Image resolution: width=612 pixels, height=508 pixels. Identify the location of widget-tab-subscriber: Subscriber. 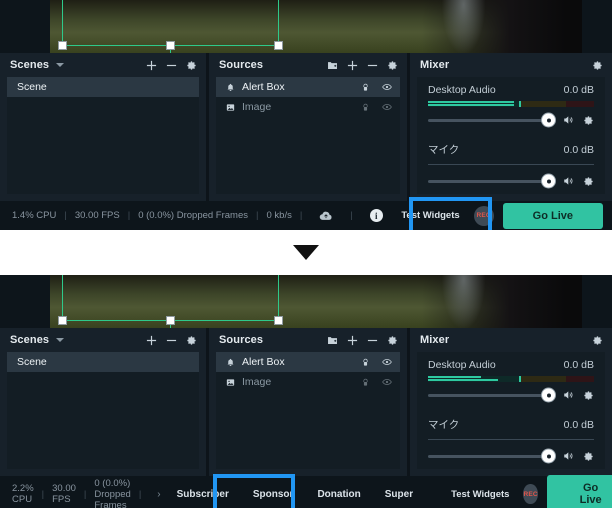
(203, 494).